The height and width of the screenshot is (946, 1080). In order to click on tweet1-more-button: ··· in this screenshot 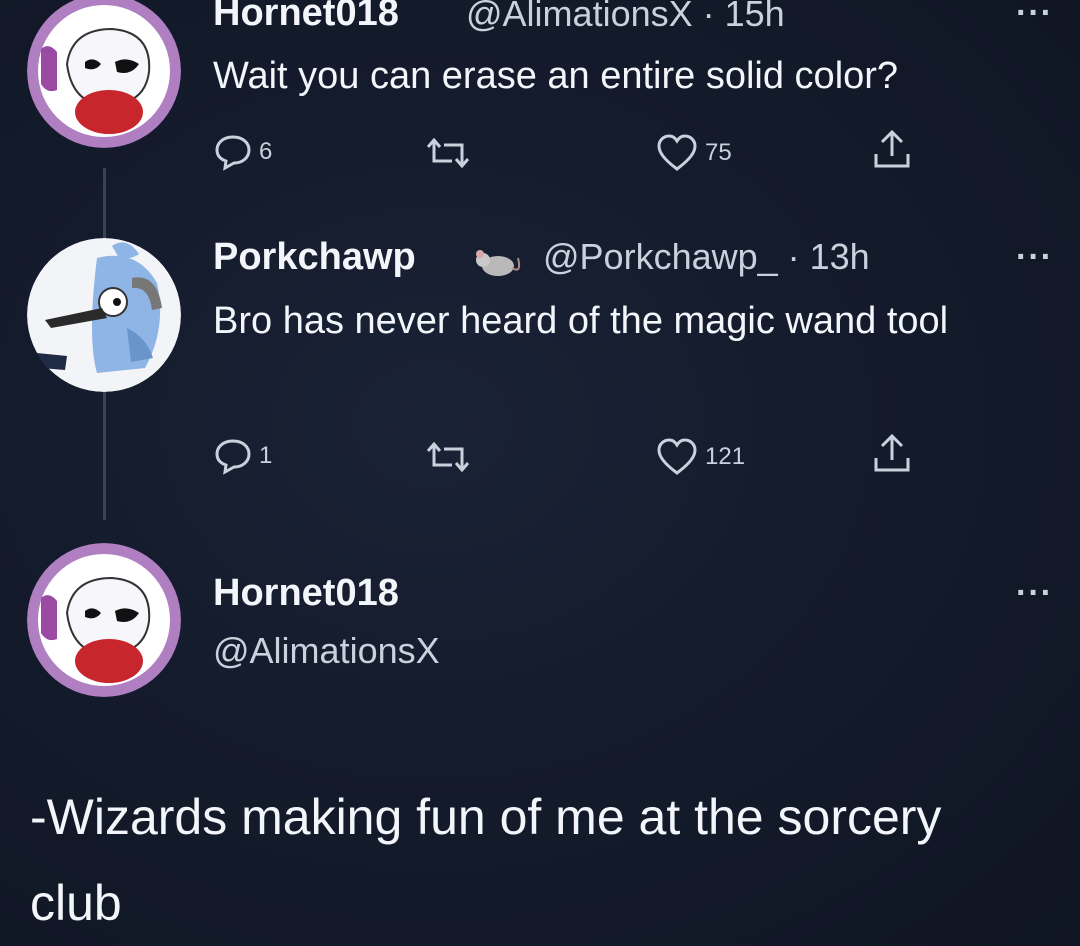, I will do `click(1034, 16)`.